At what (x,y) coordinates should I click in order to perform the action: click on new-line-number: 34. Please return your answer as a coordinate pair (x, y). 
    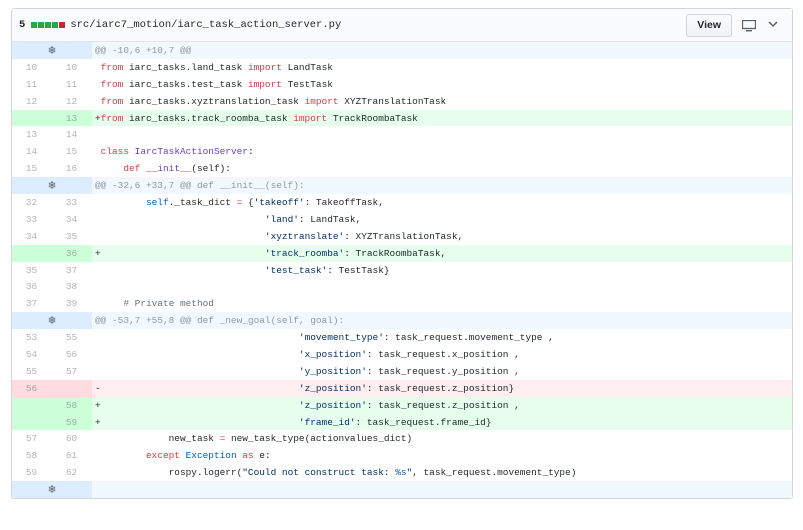
    Looking at the image, I should click on (71, 219).